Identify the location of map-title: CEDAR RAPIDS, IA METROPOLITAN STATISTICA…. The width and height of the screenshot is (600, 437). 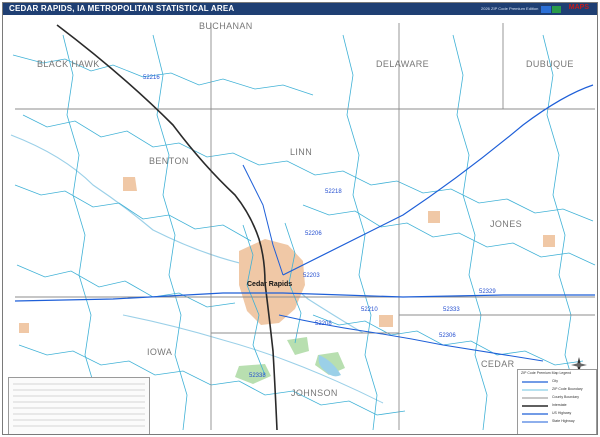
(122, 8).